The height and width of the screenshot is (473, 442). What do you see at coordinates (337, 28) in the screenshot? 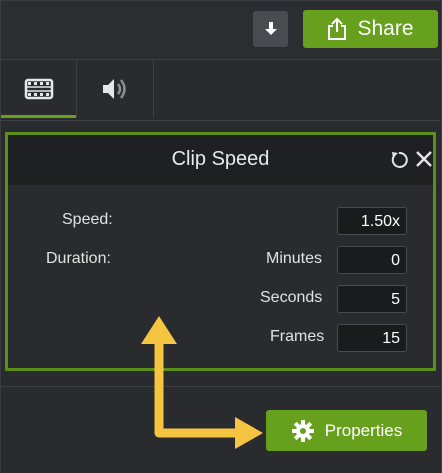
I see `share-icon` at bounding box center [337, 28].